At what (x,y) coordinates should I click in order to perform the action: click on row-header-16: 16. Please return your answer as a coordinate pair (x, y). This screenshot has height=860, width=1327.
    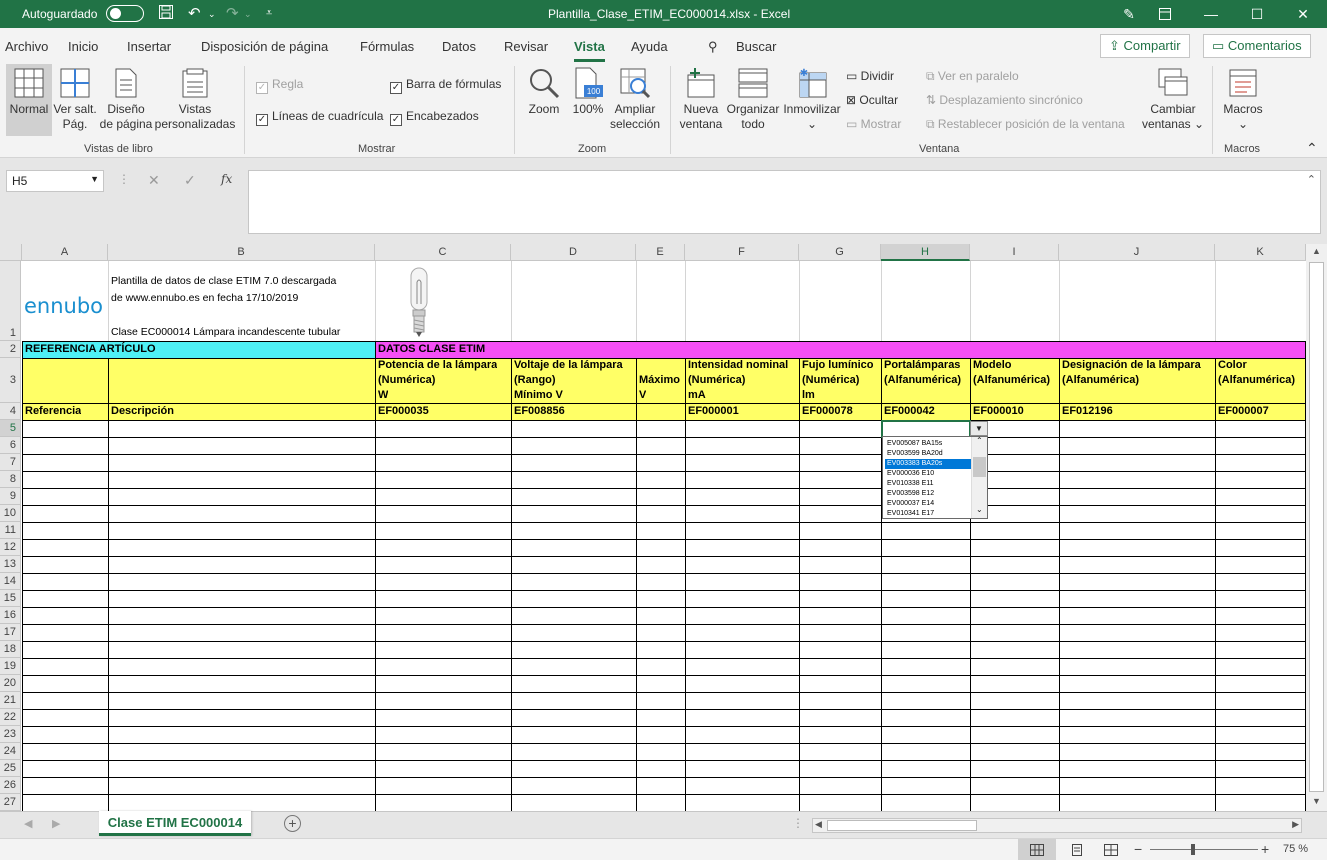
    Looking at the image, I should click on (10, 615).